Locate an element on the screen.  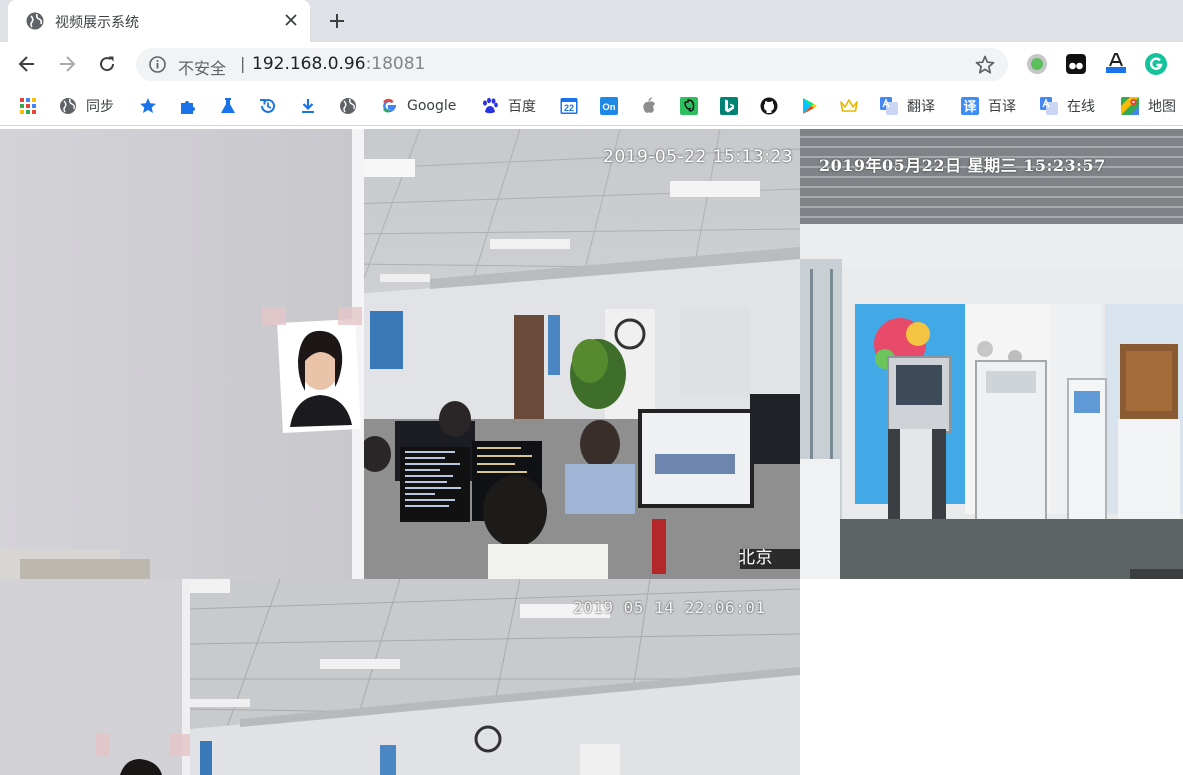
extension-tampermonkey-icon is located at coordinates (1076, 64).